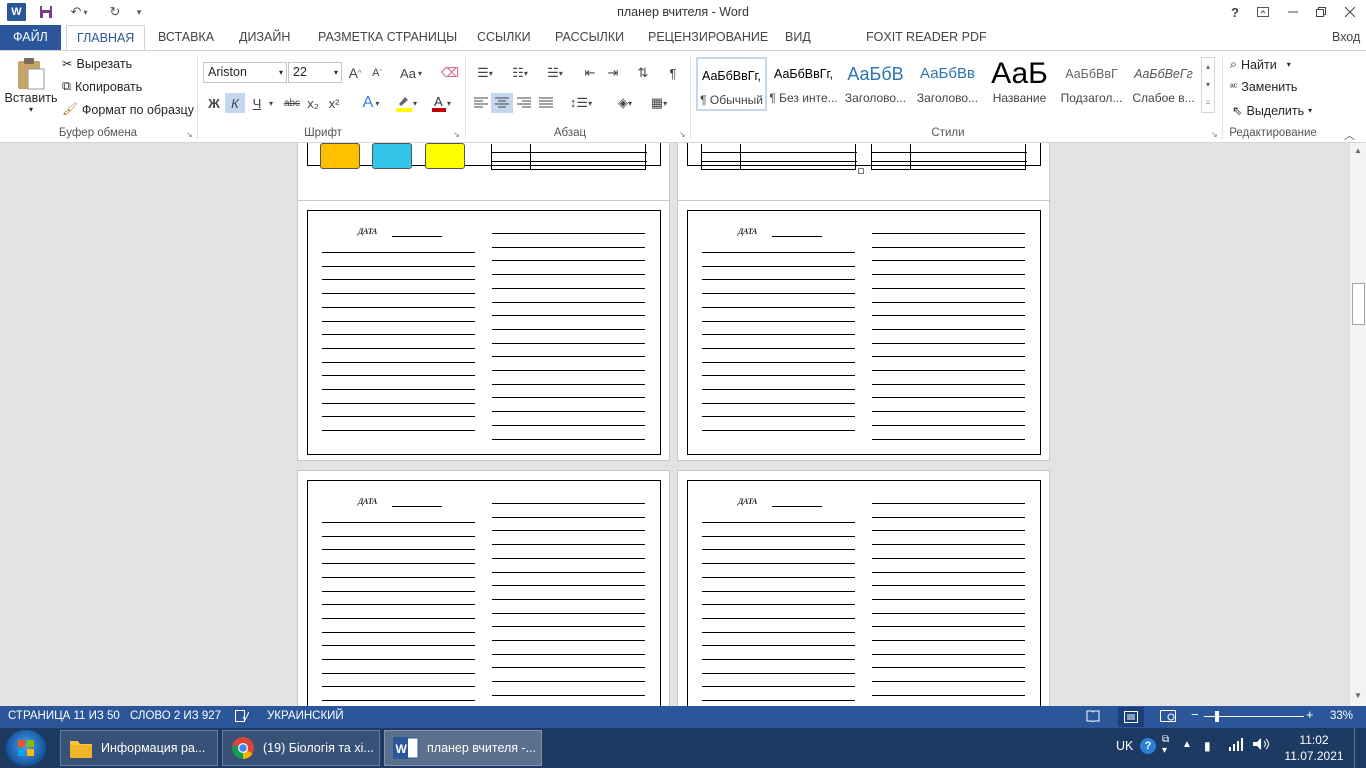  What do you see at coordinates (926, 37) in the screenshot?
I see `tab-foxit-reader-pdf: FOXIT READER PDF` at bounding box center [926, 37].